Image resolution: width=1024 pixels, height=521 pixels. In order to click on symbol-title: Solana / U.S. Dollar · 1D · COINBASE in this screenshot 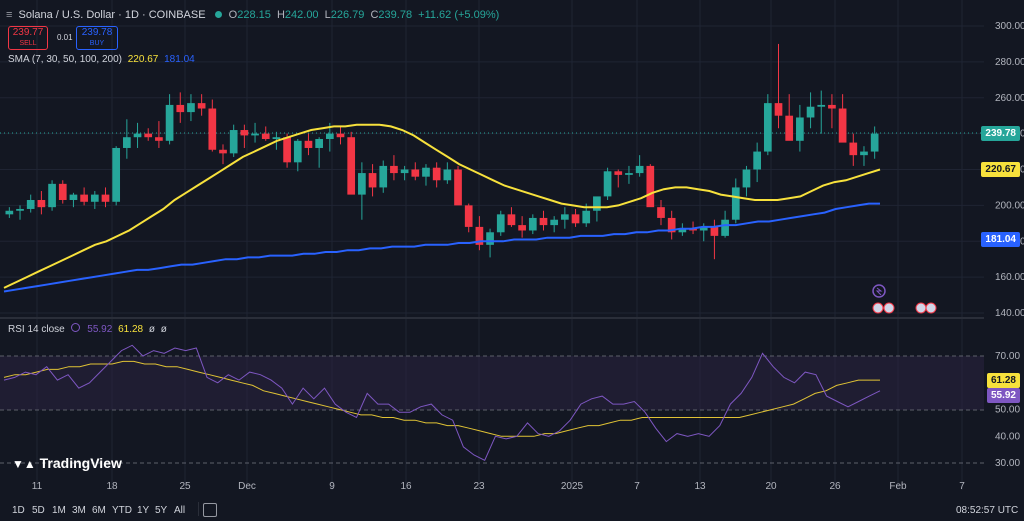, I will do `click(111, 15)`.